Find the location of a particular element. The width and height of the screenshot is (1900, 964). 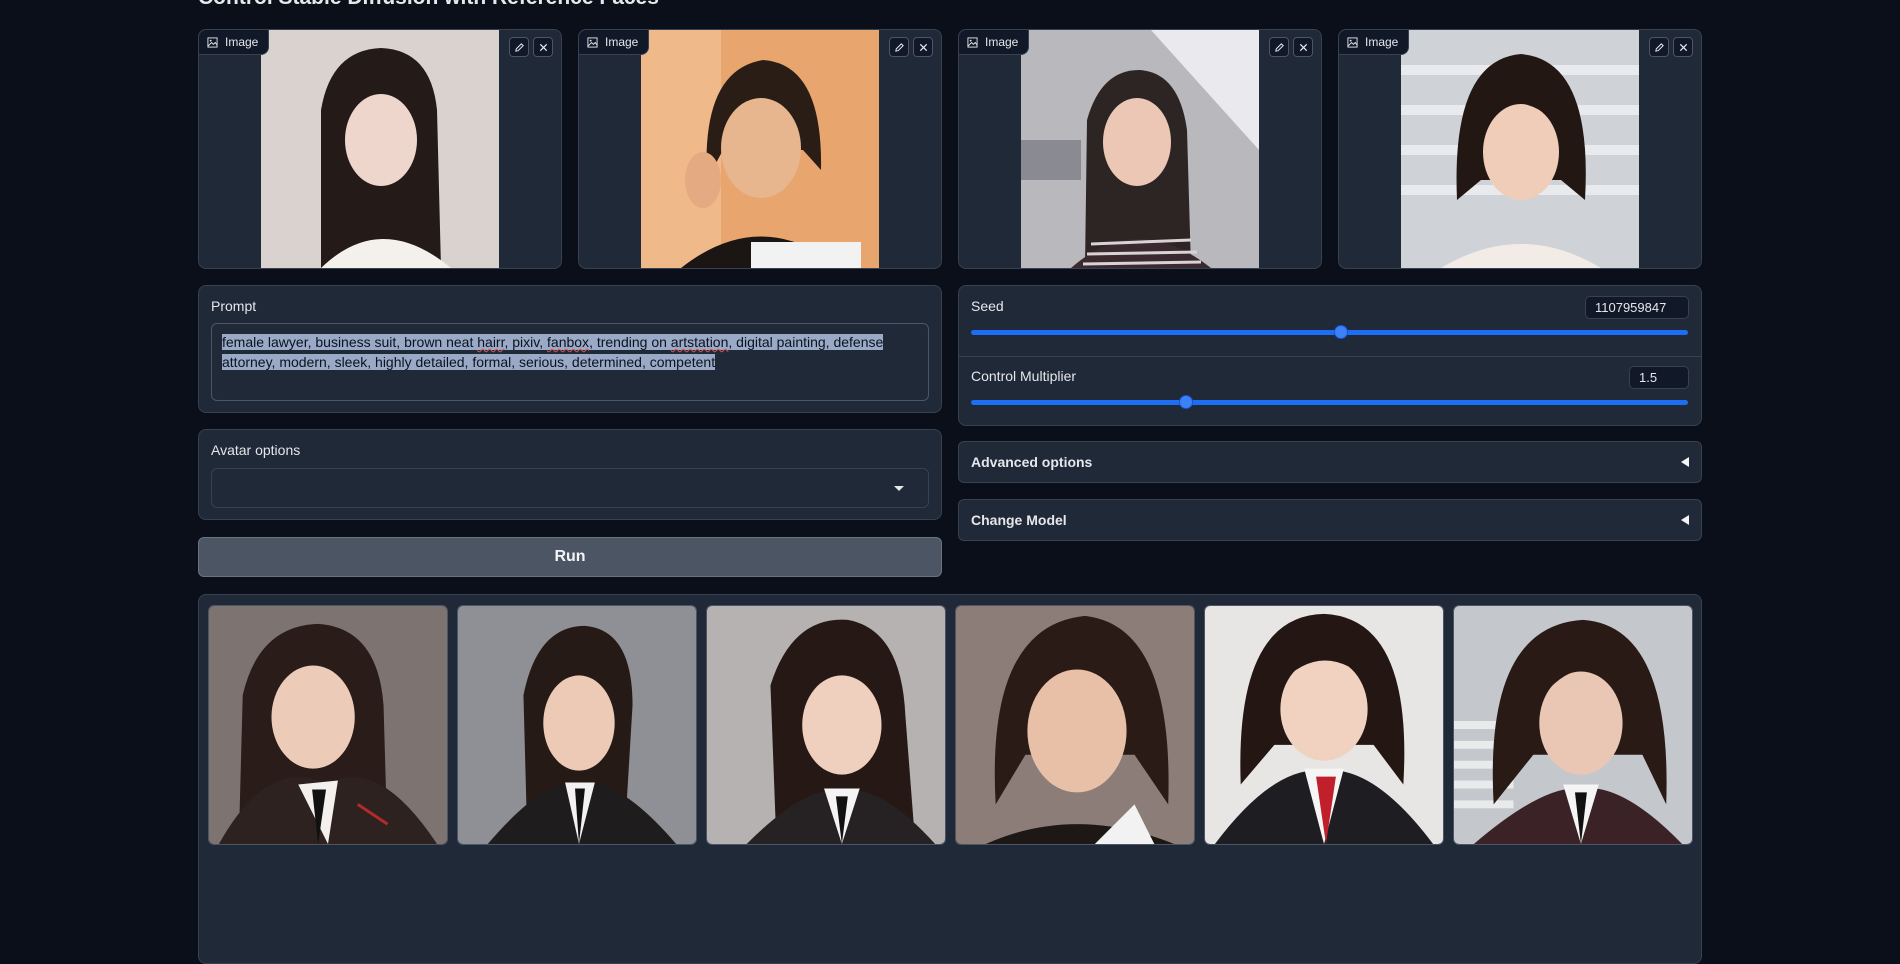

sliders-panel: Seed 1107959847 Control Multiplier 1.5 is located at coordinates (1330, 355).